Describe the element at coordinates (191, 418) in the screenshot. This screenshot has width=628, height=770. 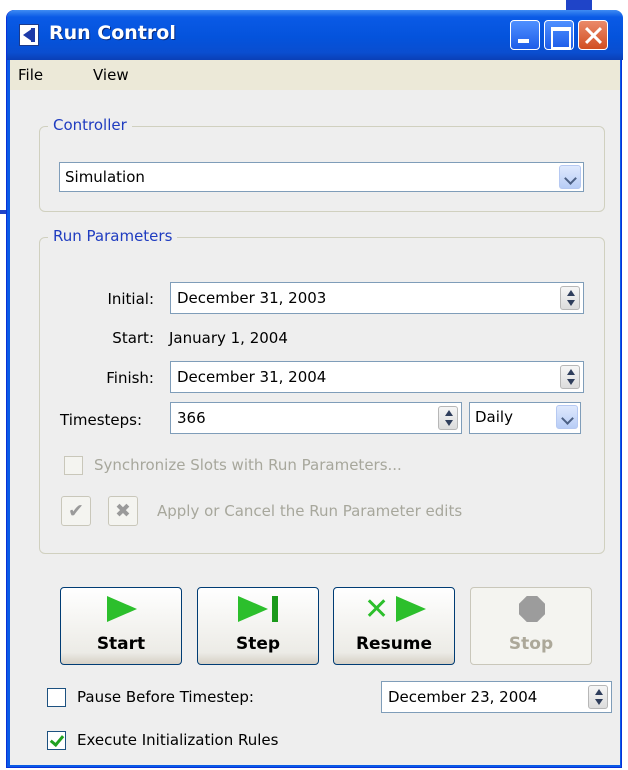
I see `timesteps-value: 366` at that location.